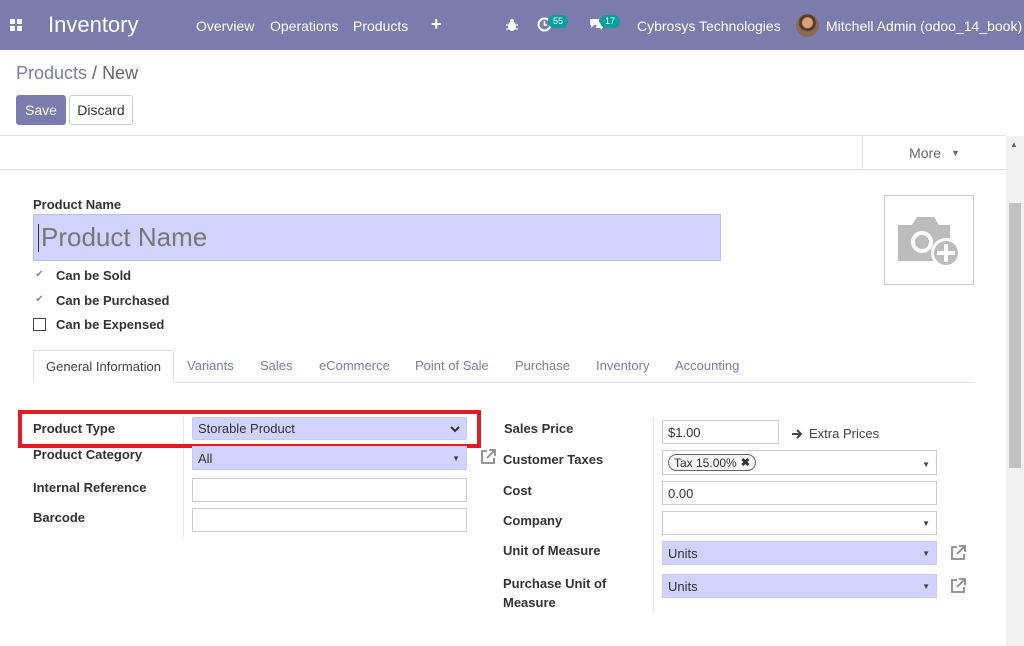 This screenshot has height=646, width=1024. I want to click on tabs-divider, so click(503, 382).